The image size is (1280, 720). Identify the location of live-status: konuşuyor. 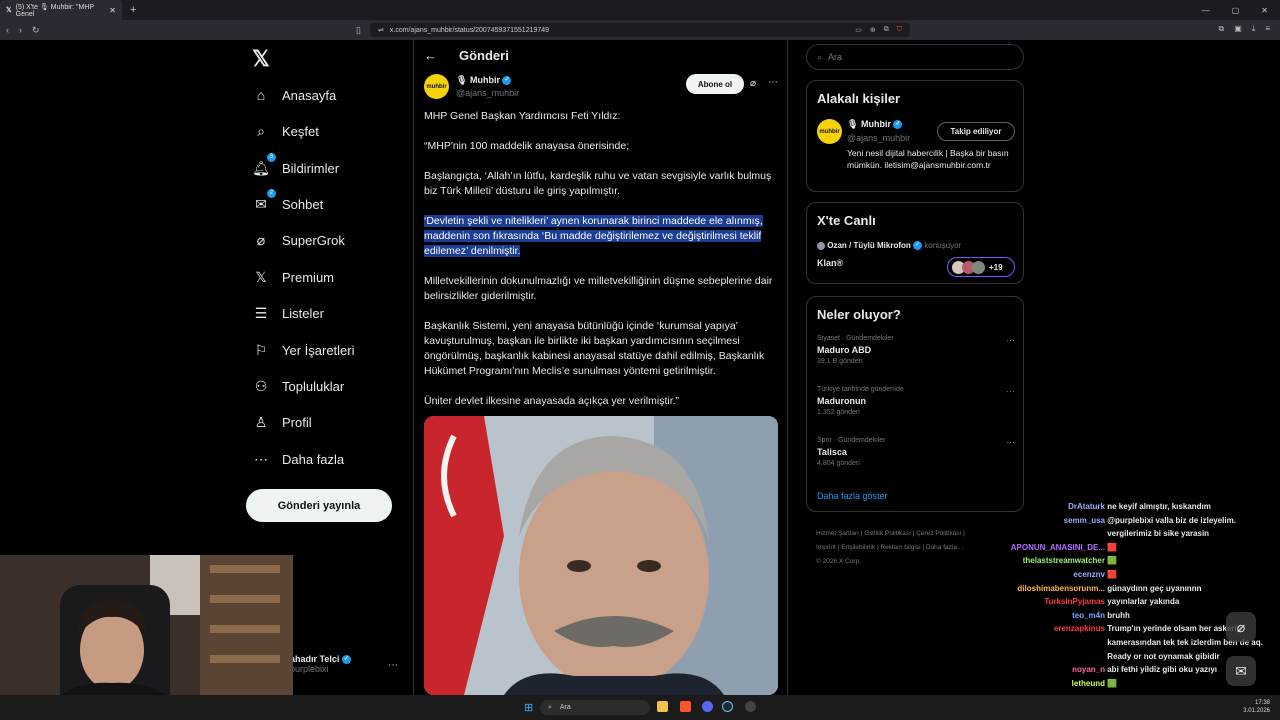
(943, 245).